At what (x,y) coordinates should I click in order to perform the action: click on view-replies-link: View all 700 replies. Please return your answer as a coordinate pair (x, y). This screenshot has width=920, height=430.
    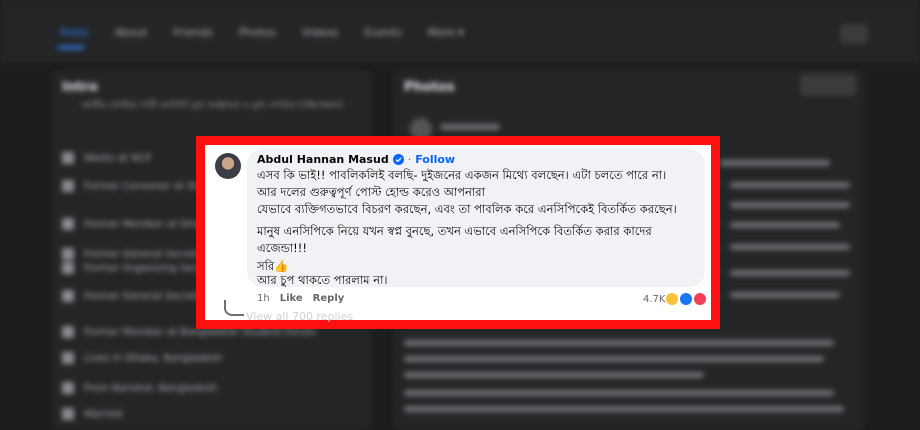
    Looking at the image, I should click on (299, 316).